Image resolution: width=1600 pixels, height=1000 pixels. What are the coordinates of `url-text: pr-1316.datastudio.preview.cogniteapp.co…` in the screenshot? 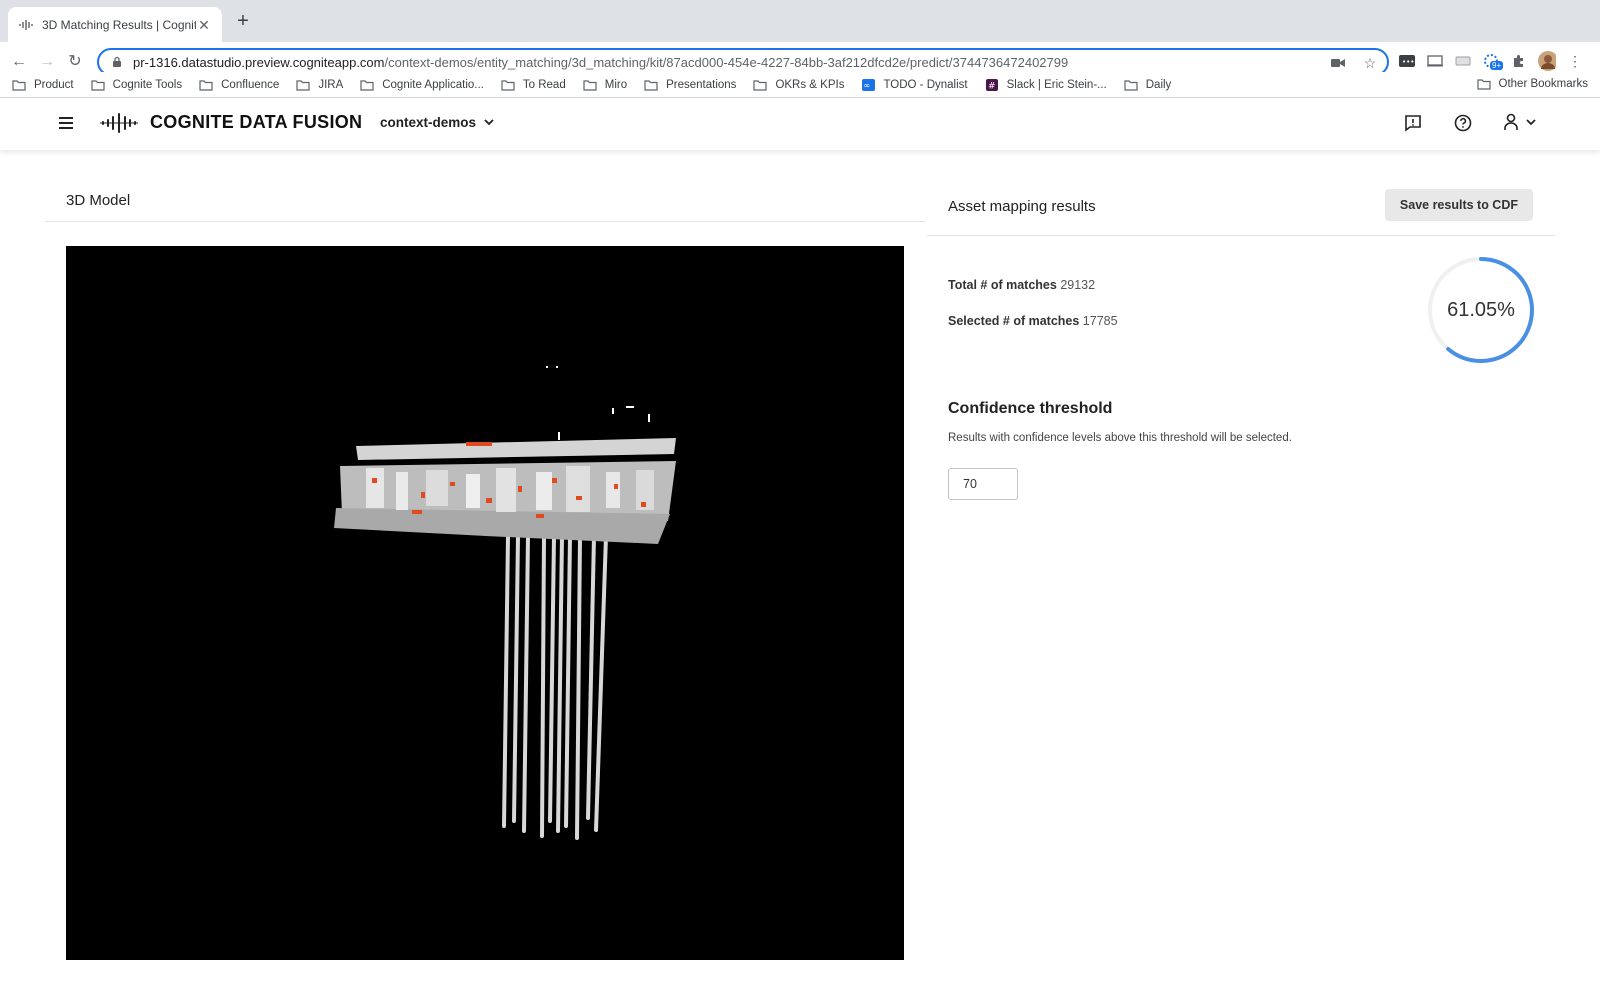 It's located at (600, 62).